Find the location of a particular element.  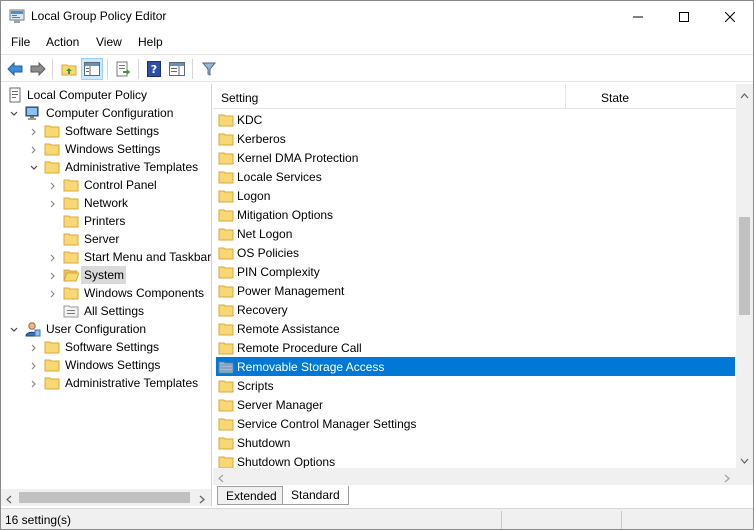

title-bar: Local Group Policy Editor is located at coordinates (377, 16).